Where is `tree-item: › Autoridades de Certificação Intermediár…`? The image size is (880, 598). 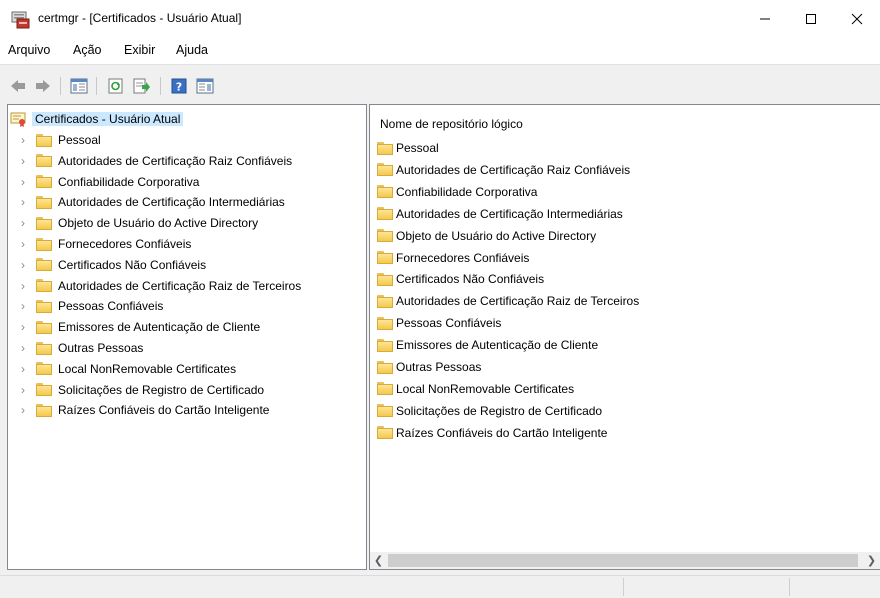
tree-item: › Autoridades de Certificação Intermediár… is located at coordinates (151, 202).